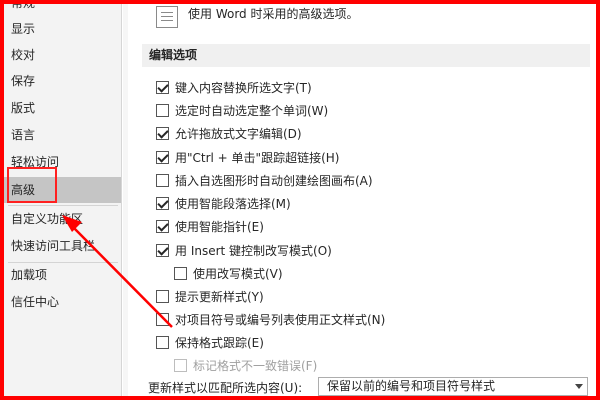  What do you see at coordinates (62, 29) in the screenshot?
I see `sidebar-item-display: 显示` at bounding box center [62, 29].